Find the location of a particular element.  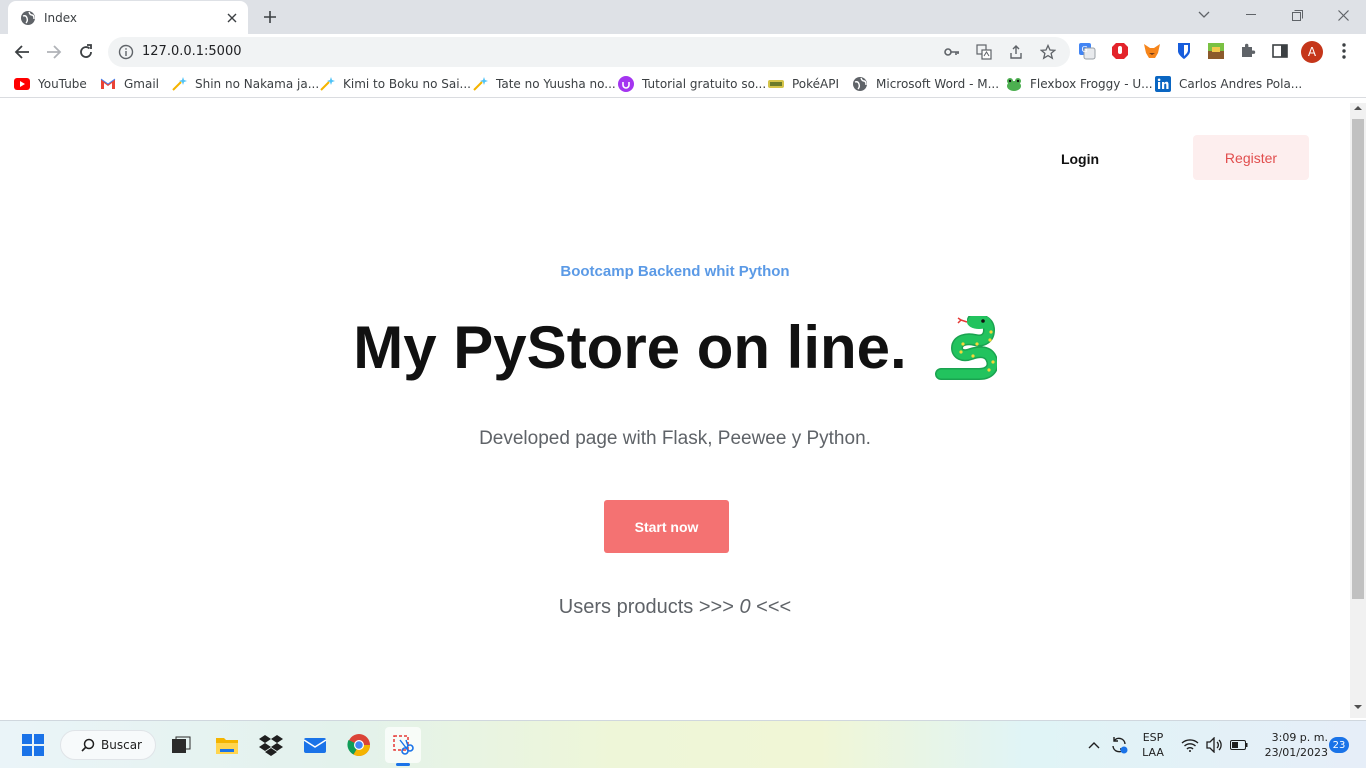

users-products-counter: Users products >>> 0 <<< is located at coordinates (675, 607).